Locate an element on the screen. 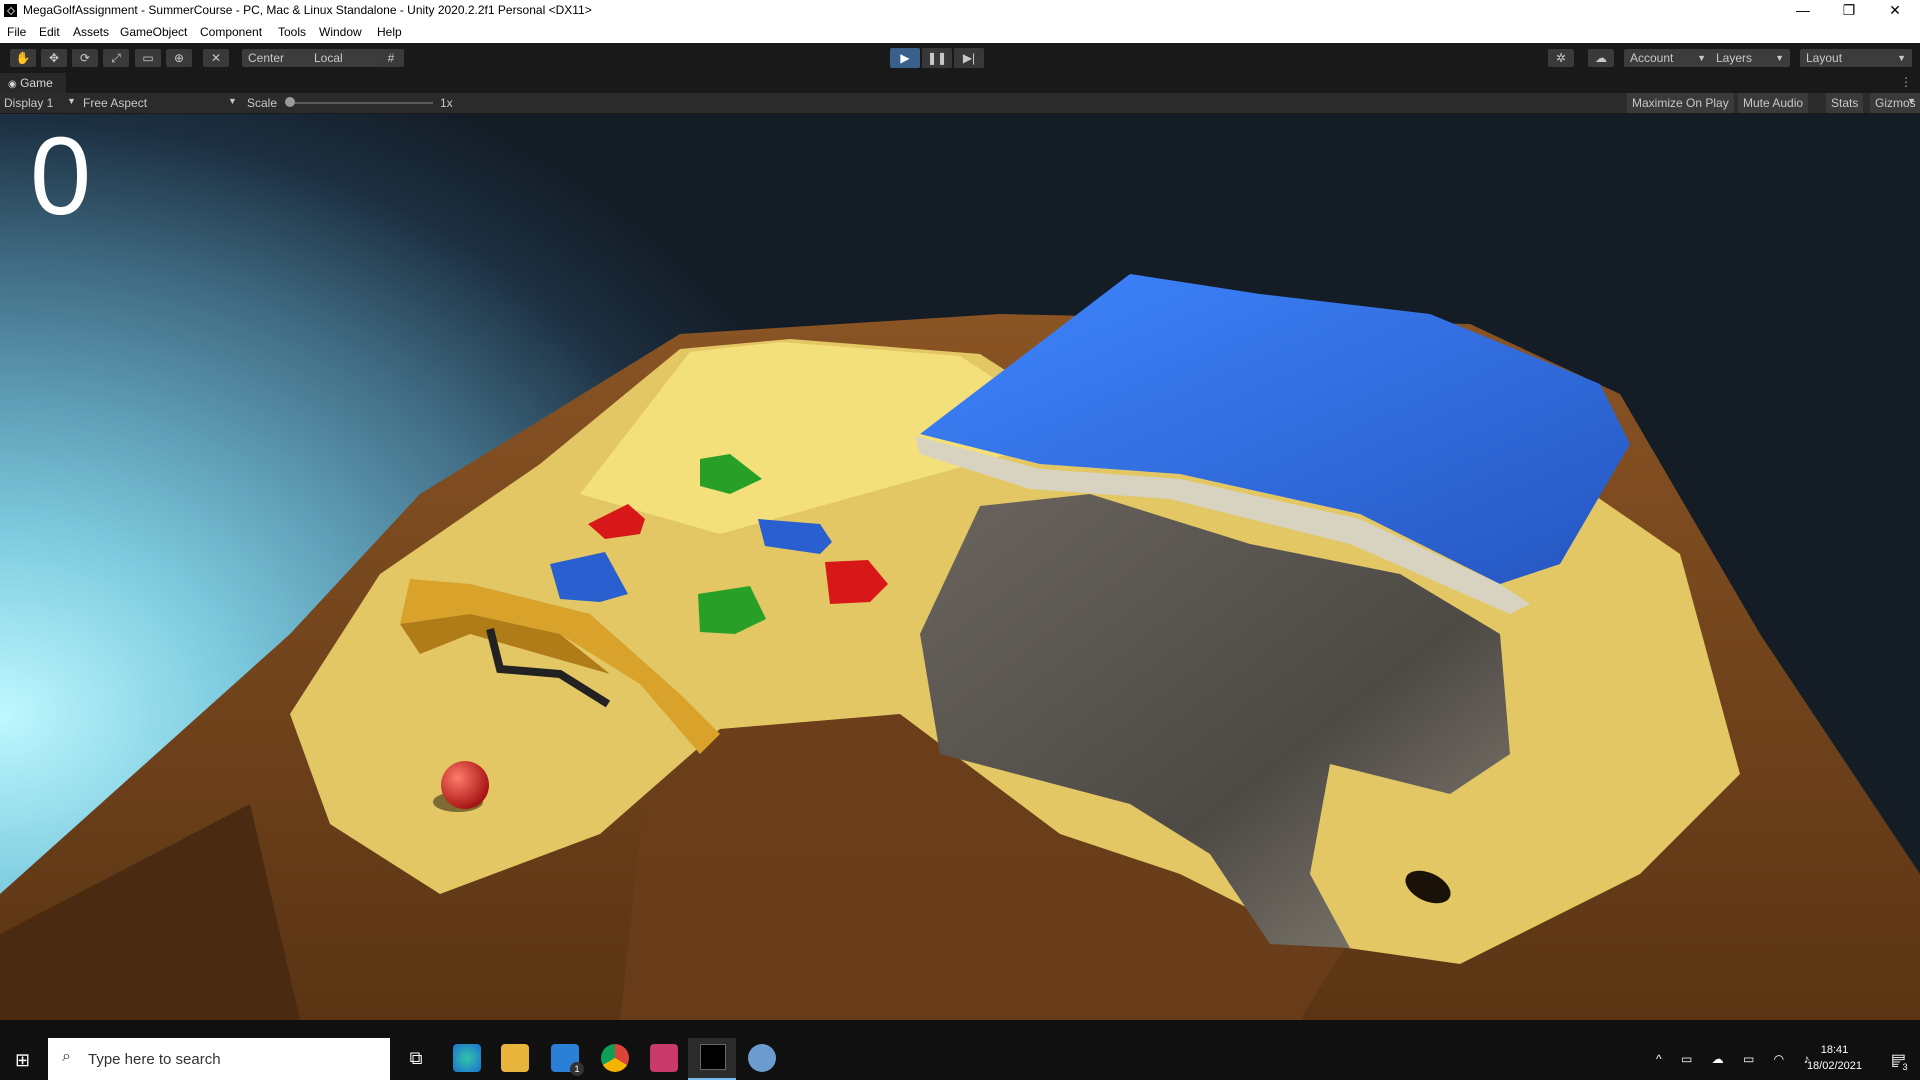 The image size is (1920, 1080). unity-logo-icon is located at coordinates (10, 10).